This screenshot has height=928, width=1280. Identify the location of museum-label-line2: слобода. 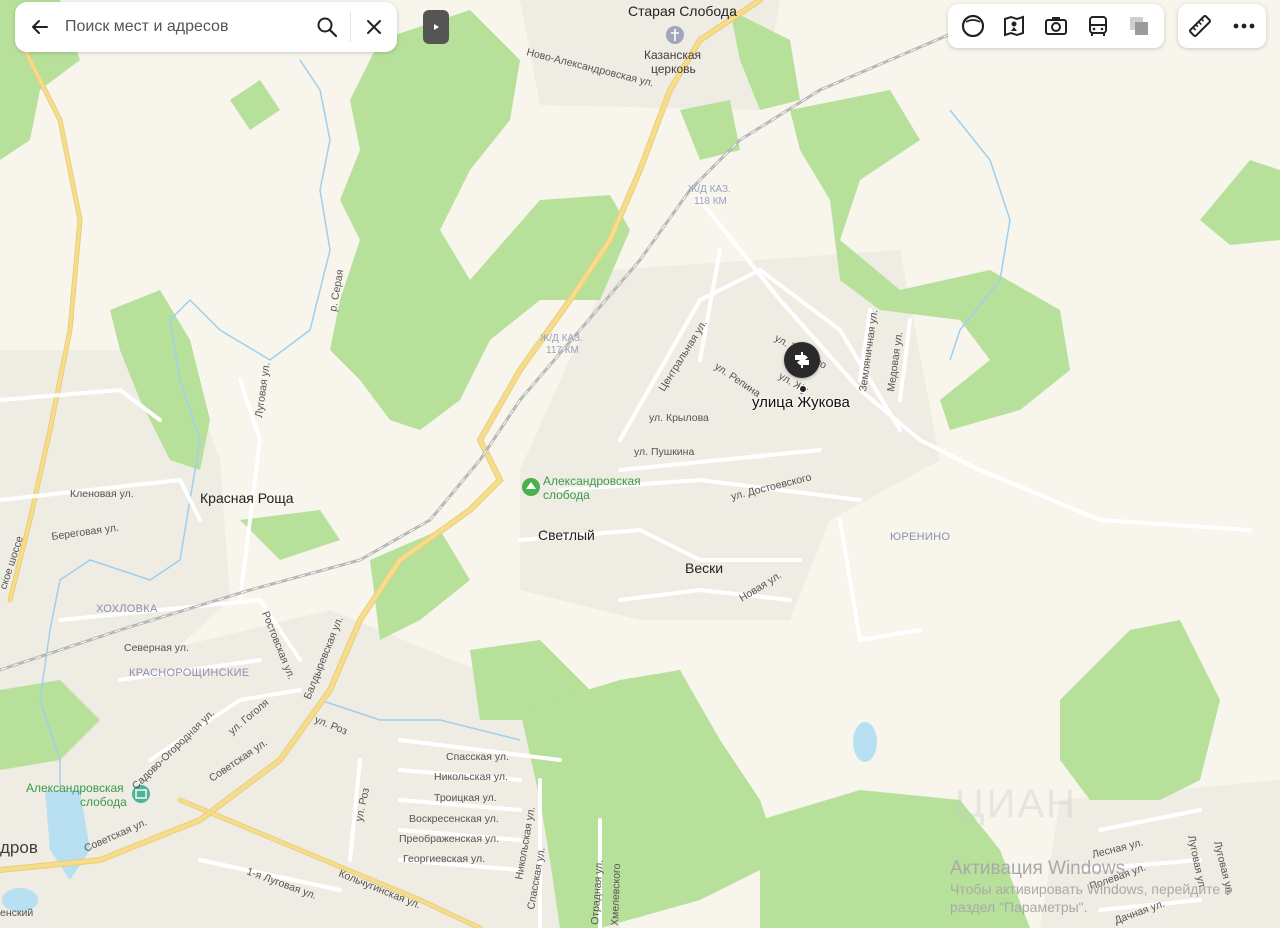
(103, 802).